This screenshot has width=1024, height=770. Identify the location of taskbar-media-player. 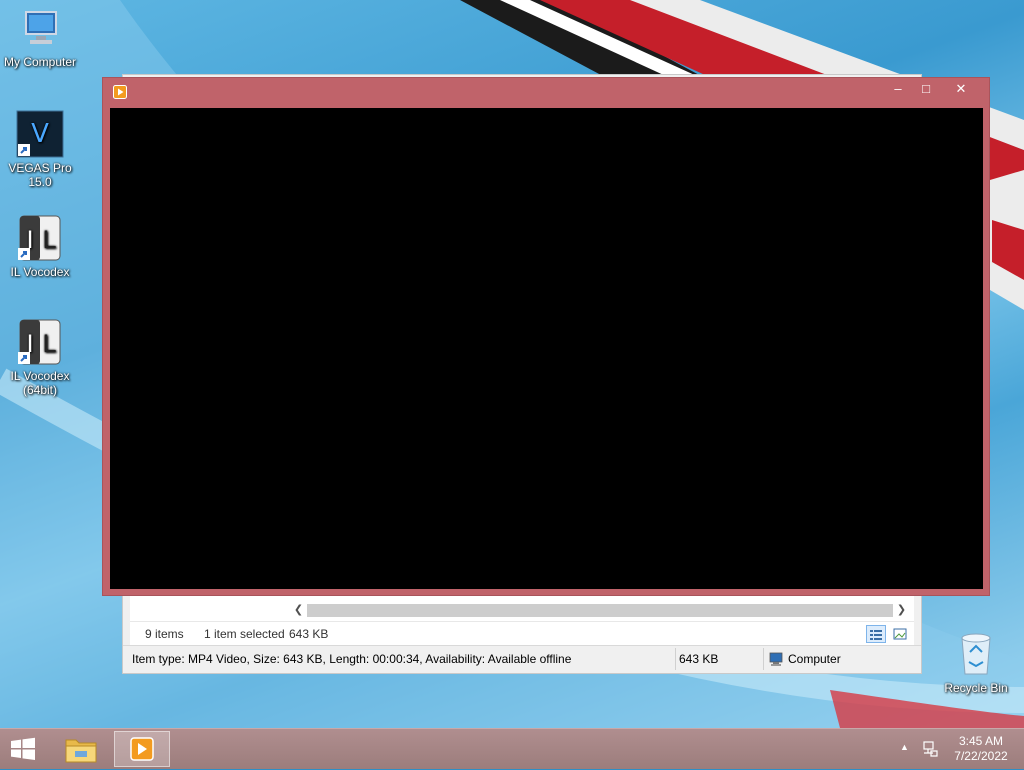
(142, 749).